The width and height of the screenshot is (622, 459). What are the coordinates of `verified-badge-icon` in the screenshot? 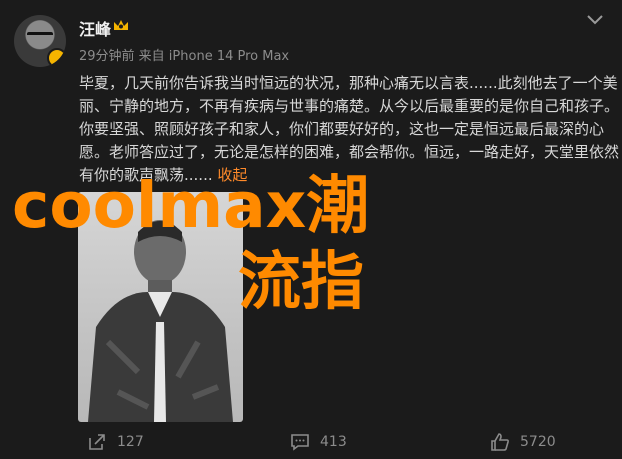 It's located at (56, 57).